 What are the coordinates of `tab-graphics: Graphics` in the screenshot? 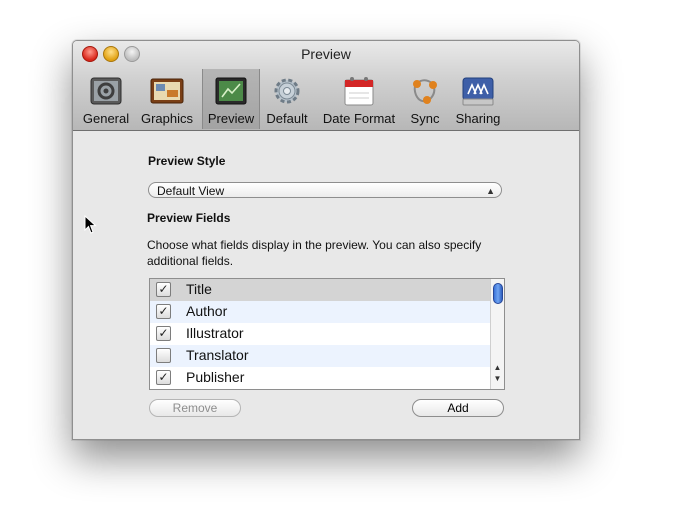 It's located at (167, 99).